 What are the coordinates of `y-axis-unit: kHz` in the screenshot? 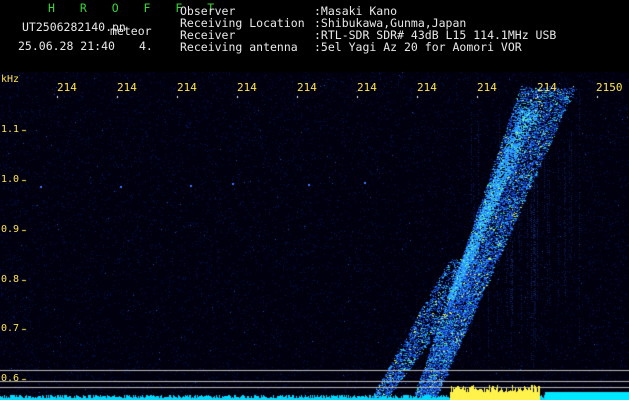 It's located at (10, 79).